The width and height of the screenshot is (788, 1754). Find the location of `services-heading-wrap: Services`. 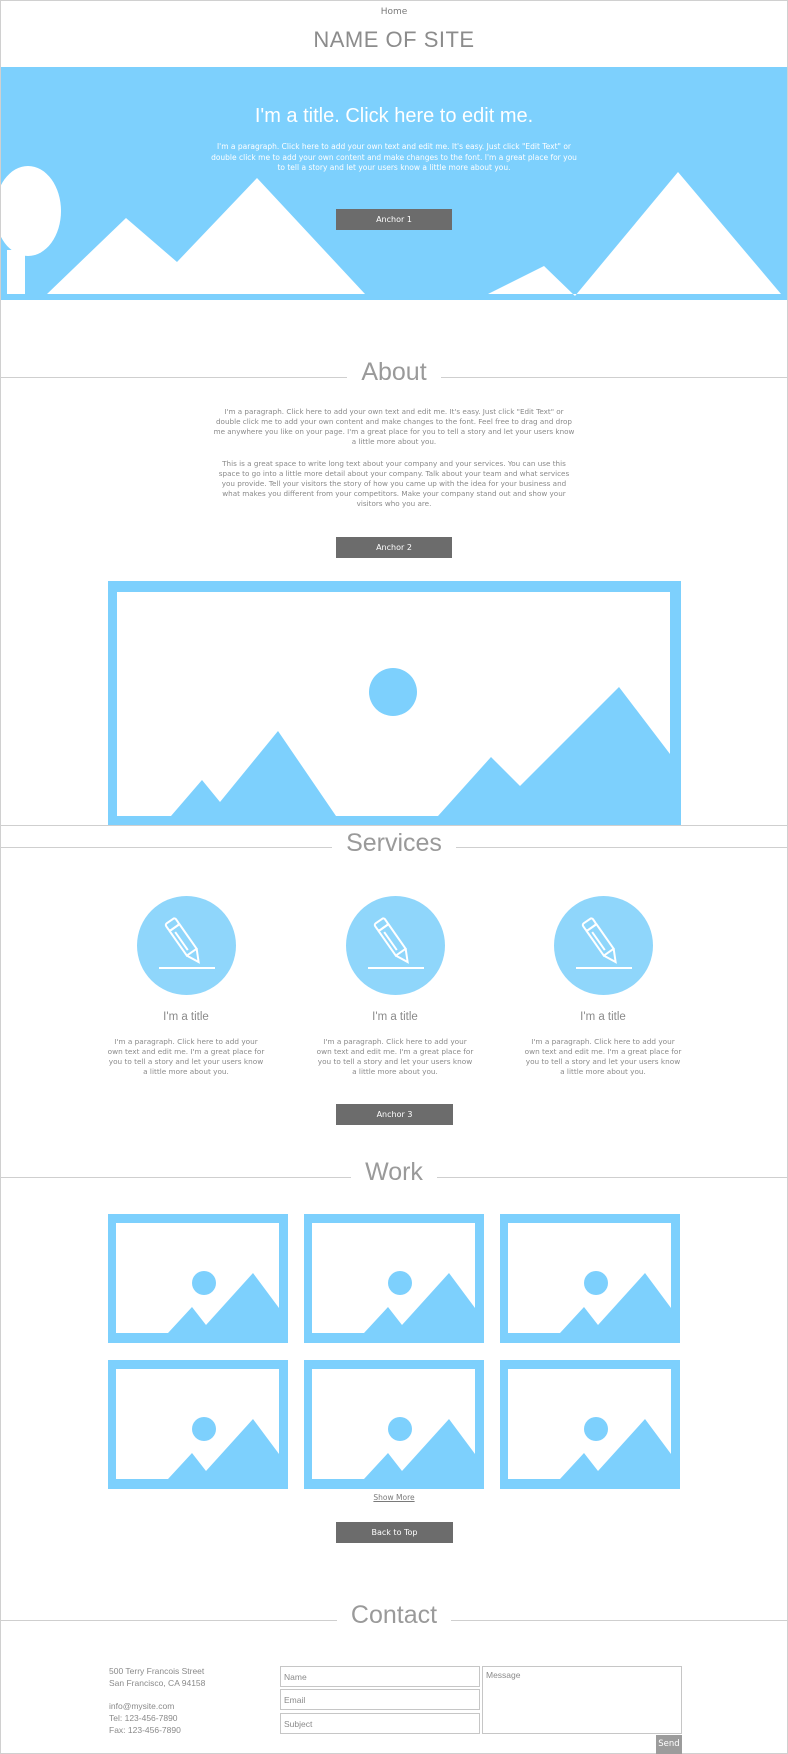

services-heading-wrap: Services is located at coordinates (394, 843).